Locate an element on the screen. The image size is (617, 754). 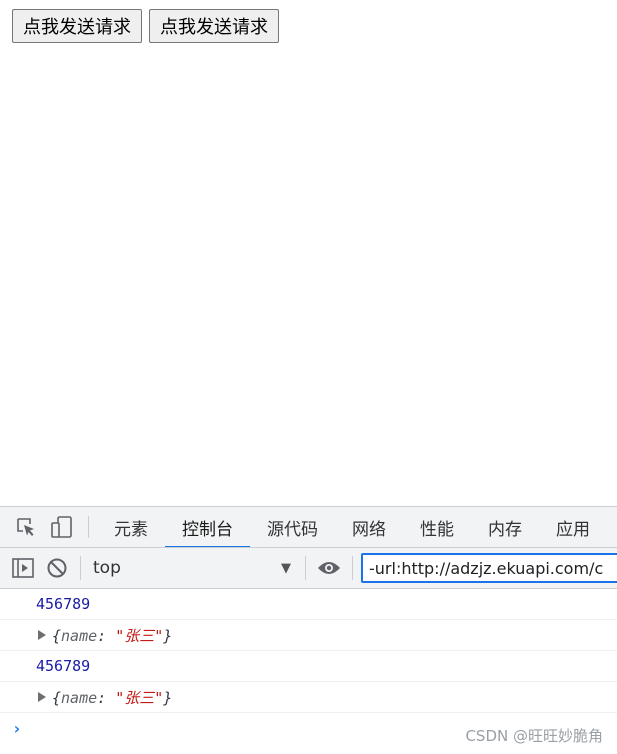
prompt-chevron-icon: › is located at coordinates (17, 728).